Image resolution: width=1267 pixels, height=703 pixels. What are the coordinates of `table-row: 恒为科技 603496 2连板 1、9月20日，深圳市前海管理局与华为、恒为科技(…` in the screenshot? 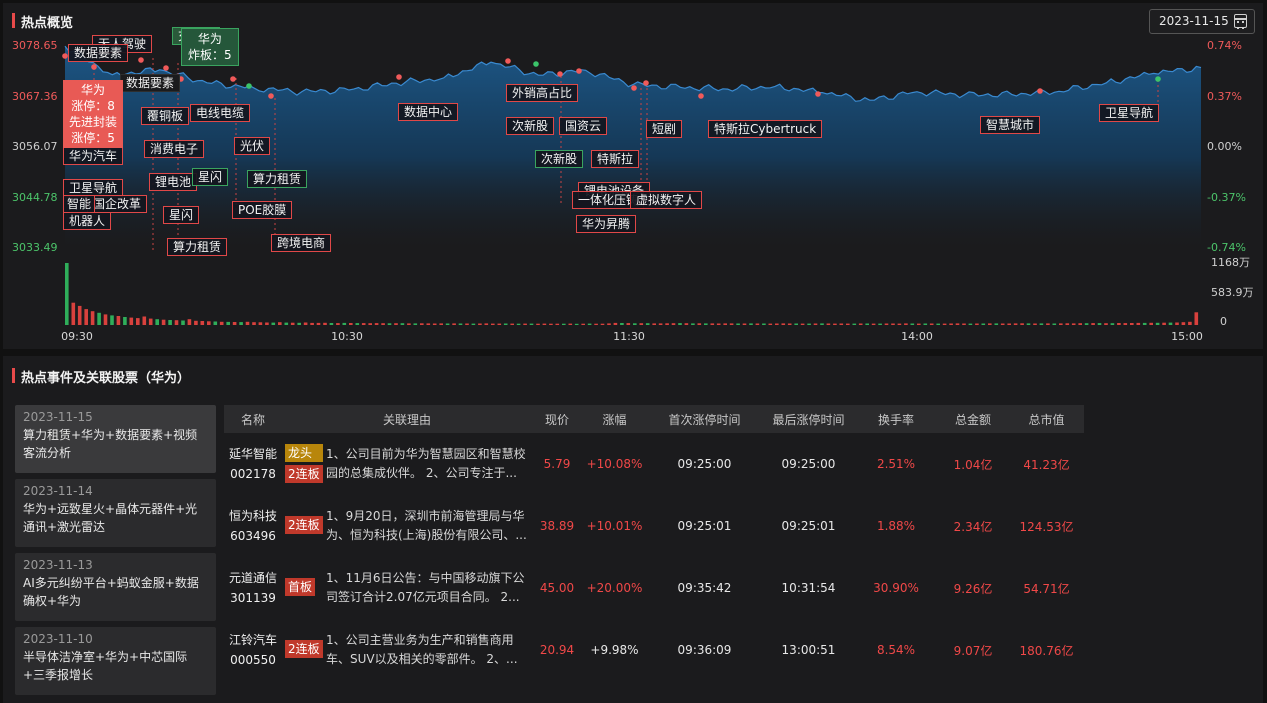 It's located at (654, 526).